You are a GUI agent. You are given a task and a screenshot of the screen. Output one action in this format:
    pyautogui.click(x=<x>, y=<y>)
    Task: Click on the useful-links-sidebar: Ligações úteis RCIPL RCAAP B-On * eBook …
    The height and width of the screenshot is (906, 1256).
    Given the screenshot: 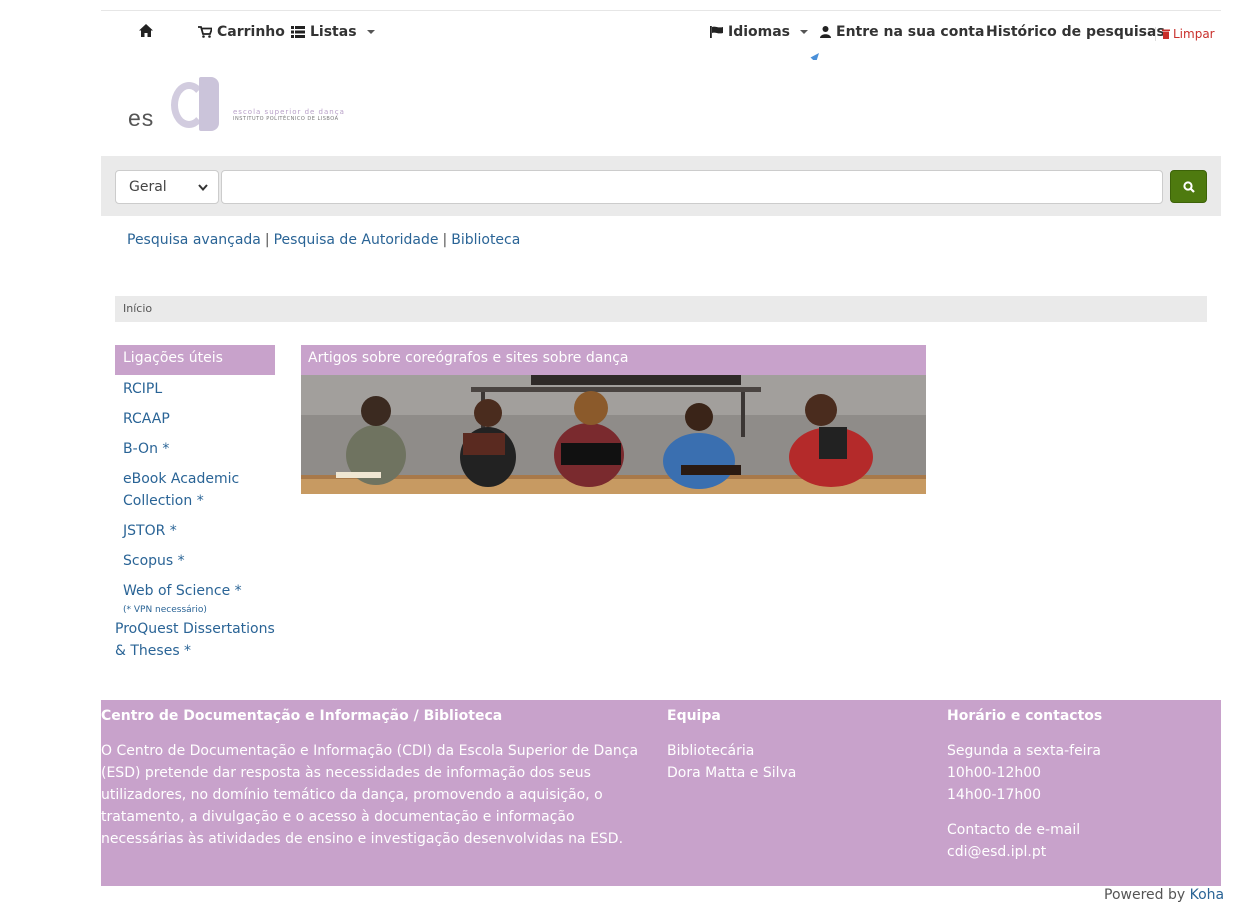 What is the action you would take?
    pyautogui.click(x=195, y=503)
    